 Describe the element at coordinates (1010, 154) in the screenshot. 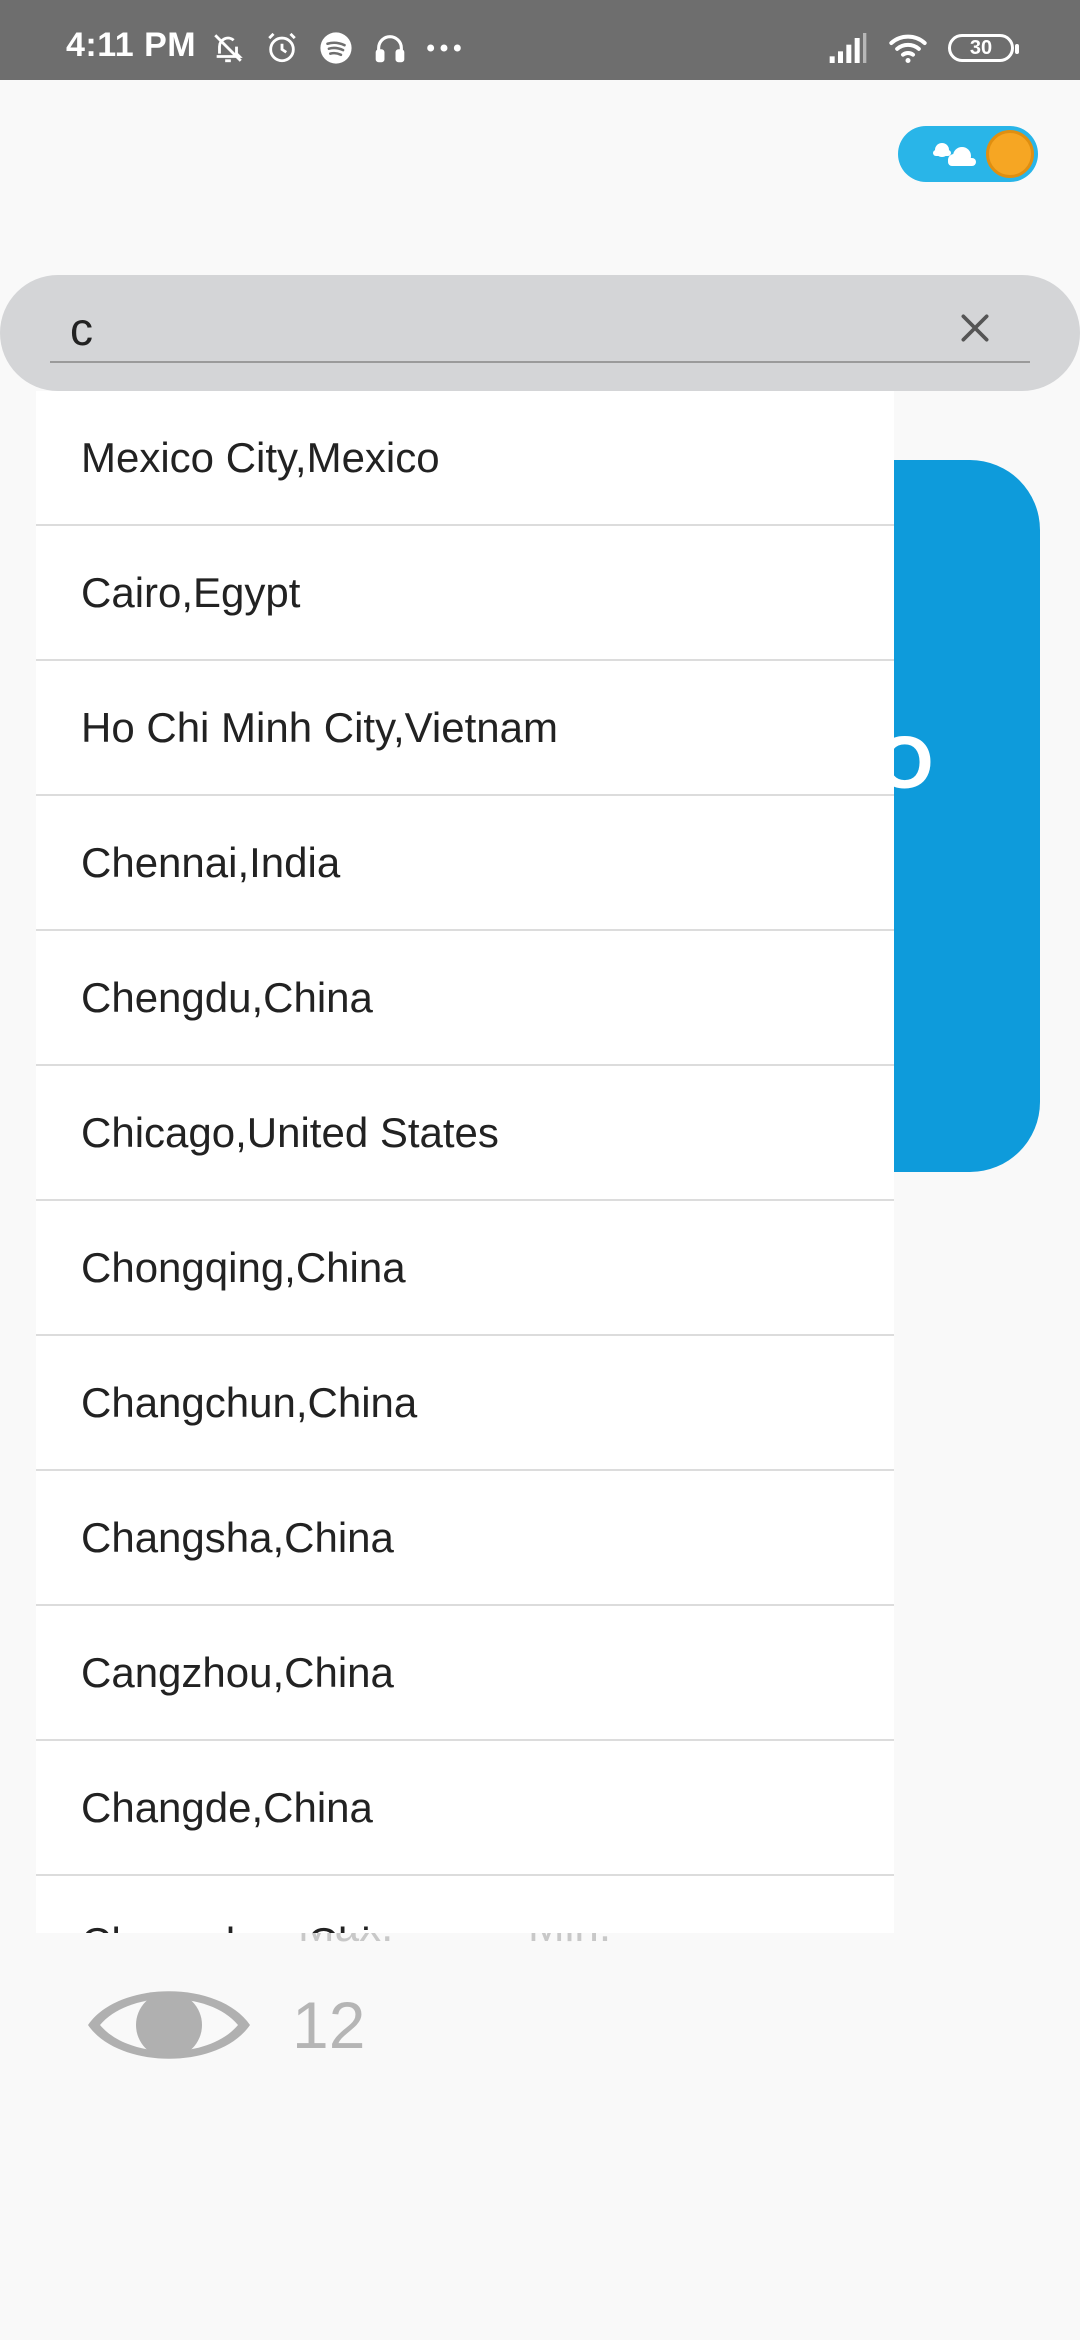

I see `sun-icon` at that location.